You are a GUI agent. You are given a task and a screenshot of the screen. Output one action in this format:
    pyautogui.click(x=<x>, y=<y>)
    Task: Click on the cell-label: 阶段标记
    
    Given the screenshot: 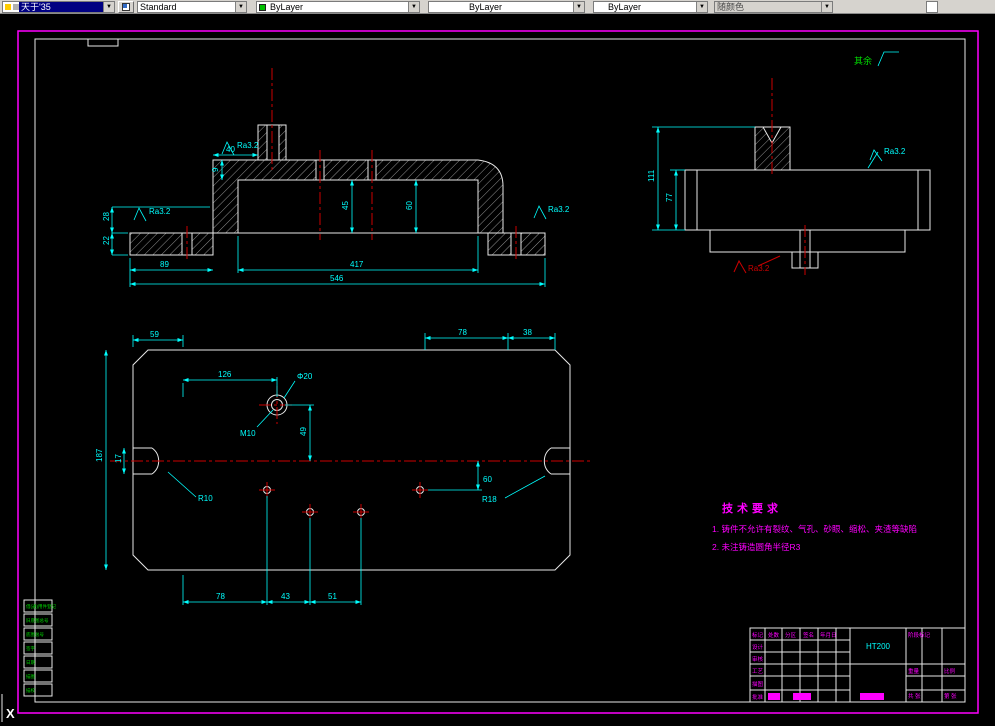 What is the action you would take?
    pyautogui.click(x=919, y=635)
    